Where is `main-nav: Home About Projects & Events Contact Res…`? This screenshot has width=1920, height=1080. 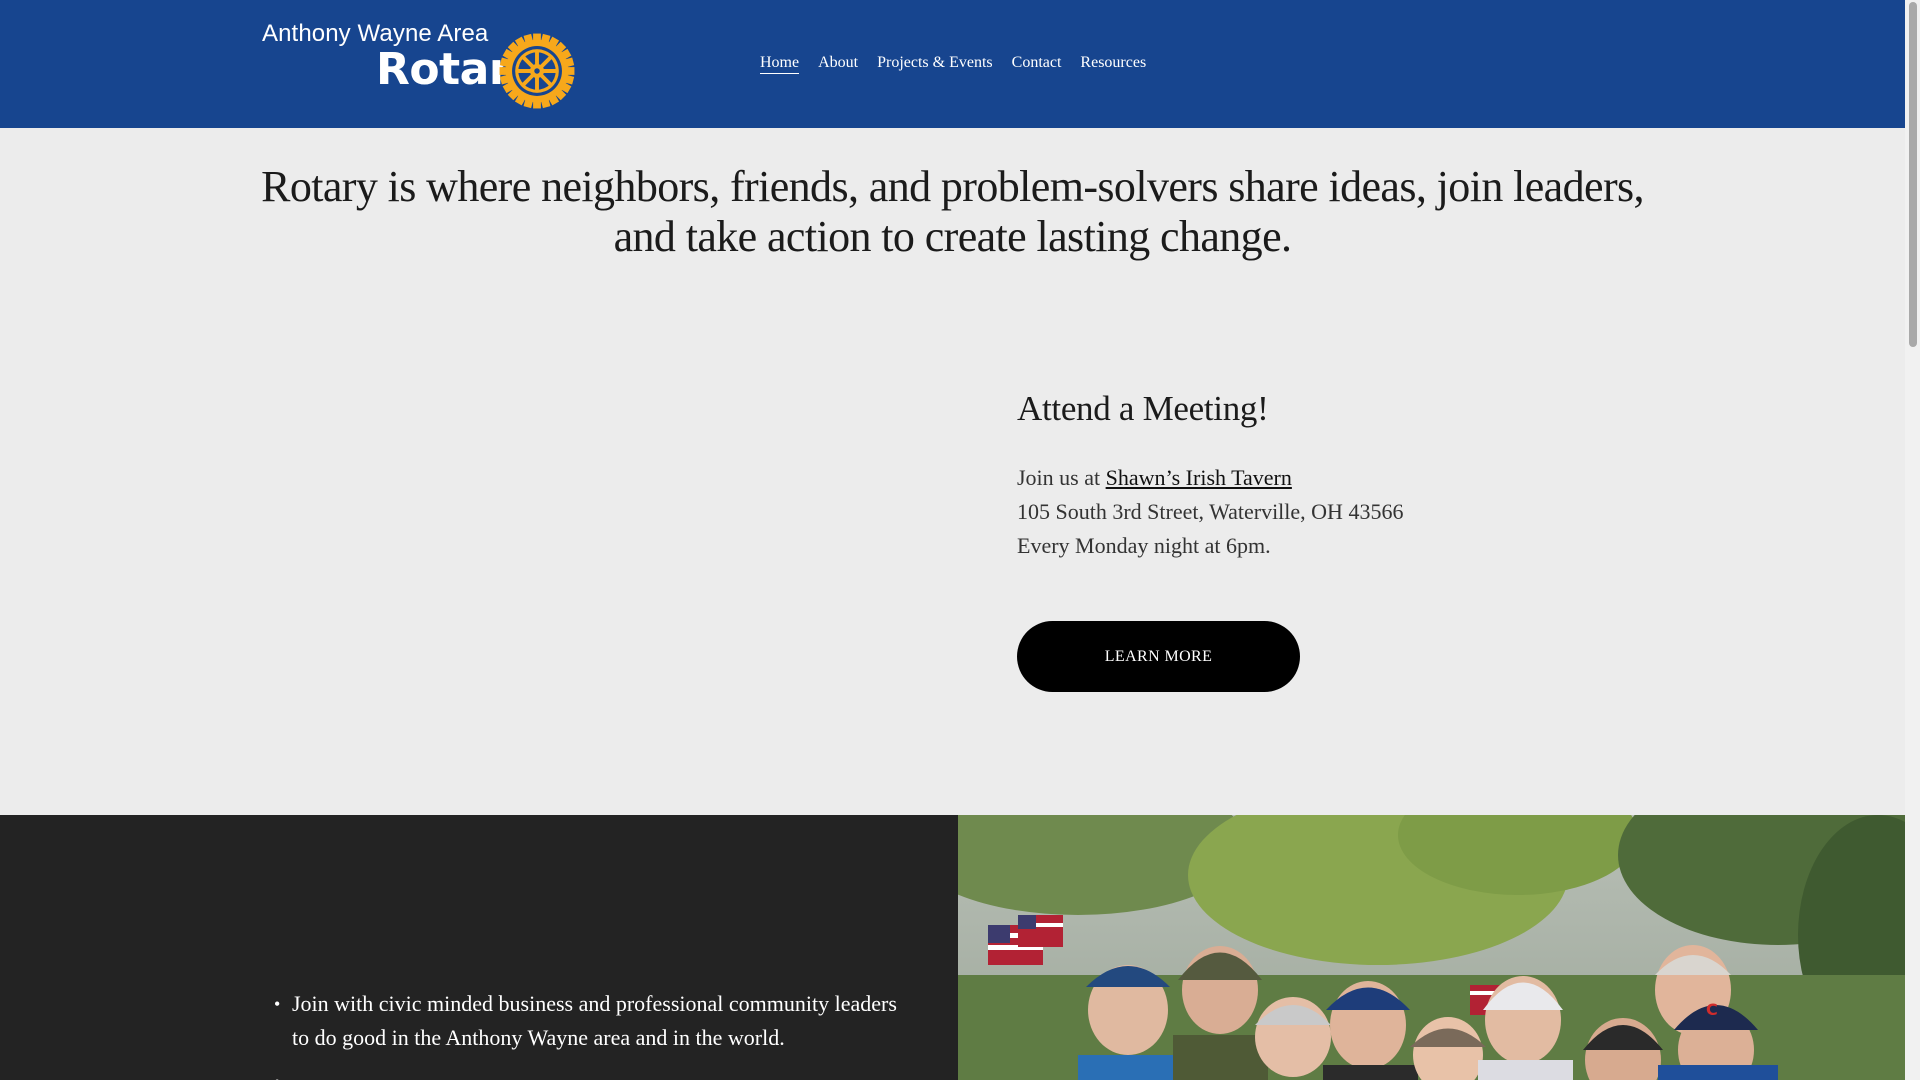
main-nav: Home About Projects & Events Contact Res… is located at coordinates (962, 63).